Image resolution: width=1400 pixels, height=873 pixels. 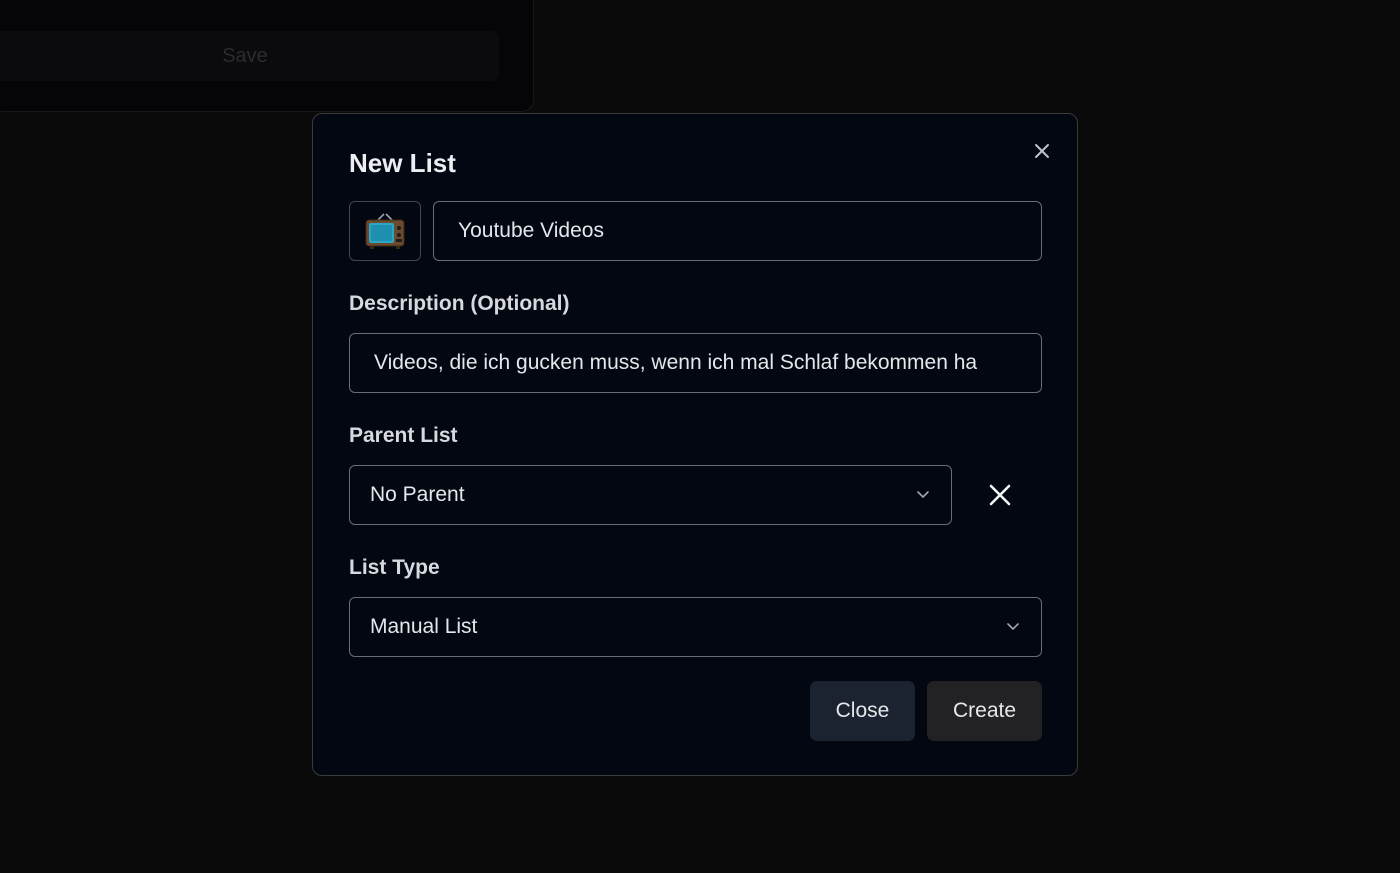 What do you see at coordinates (403, 435) in the screenshot?
I see `parent-list-label: Parent List` at bounding box center [403, 435].